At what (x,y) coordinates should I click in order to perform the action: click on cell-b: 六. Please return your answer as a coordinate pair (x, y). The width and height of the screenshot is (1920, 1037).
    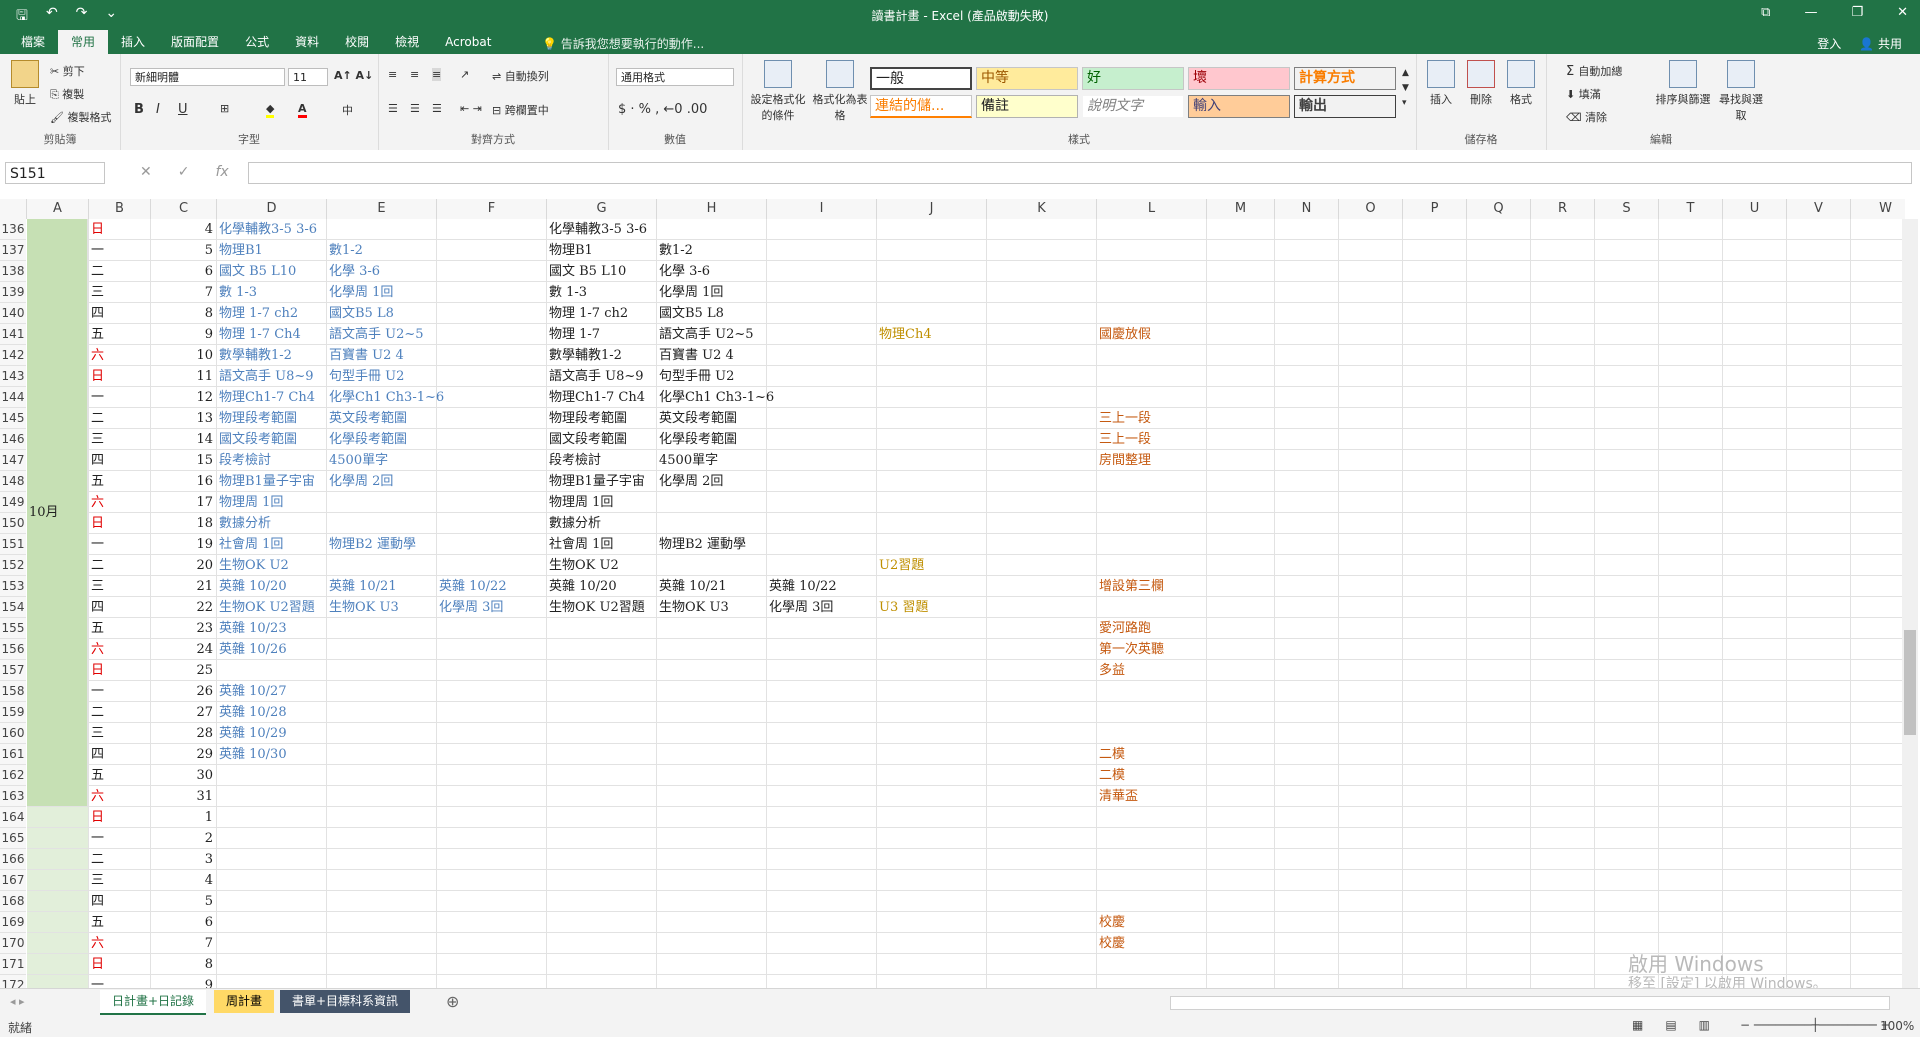
    Looking at the image, I should click on (120, 355).